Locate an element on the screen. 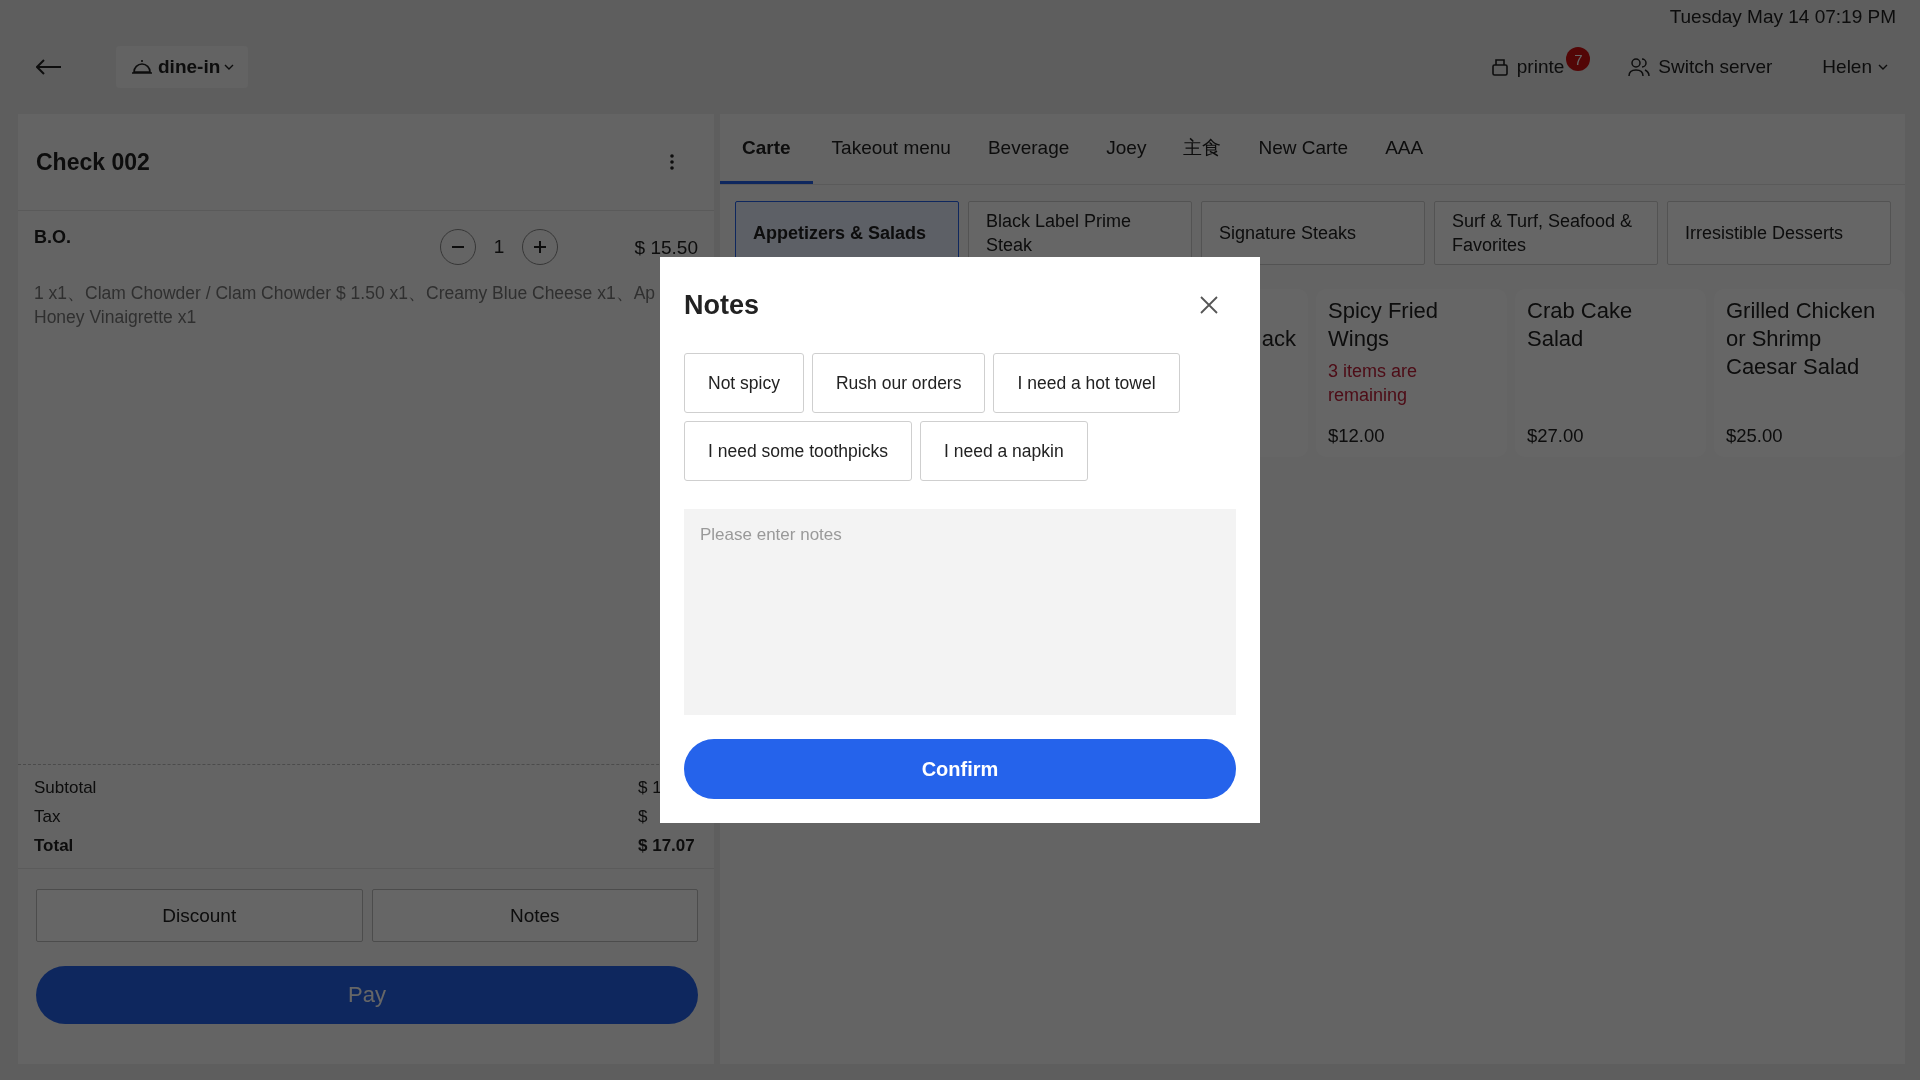 The width and height of the screenshot is (1920, 1080). summary-value: $ 17.07 is located at coordinates (667, 846).